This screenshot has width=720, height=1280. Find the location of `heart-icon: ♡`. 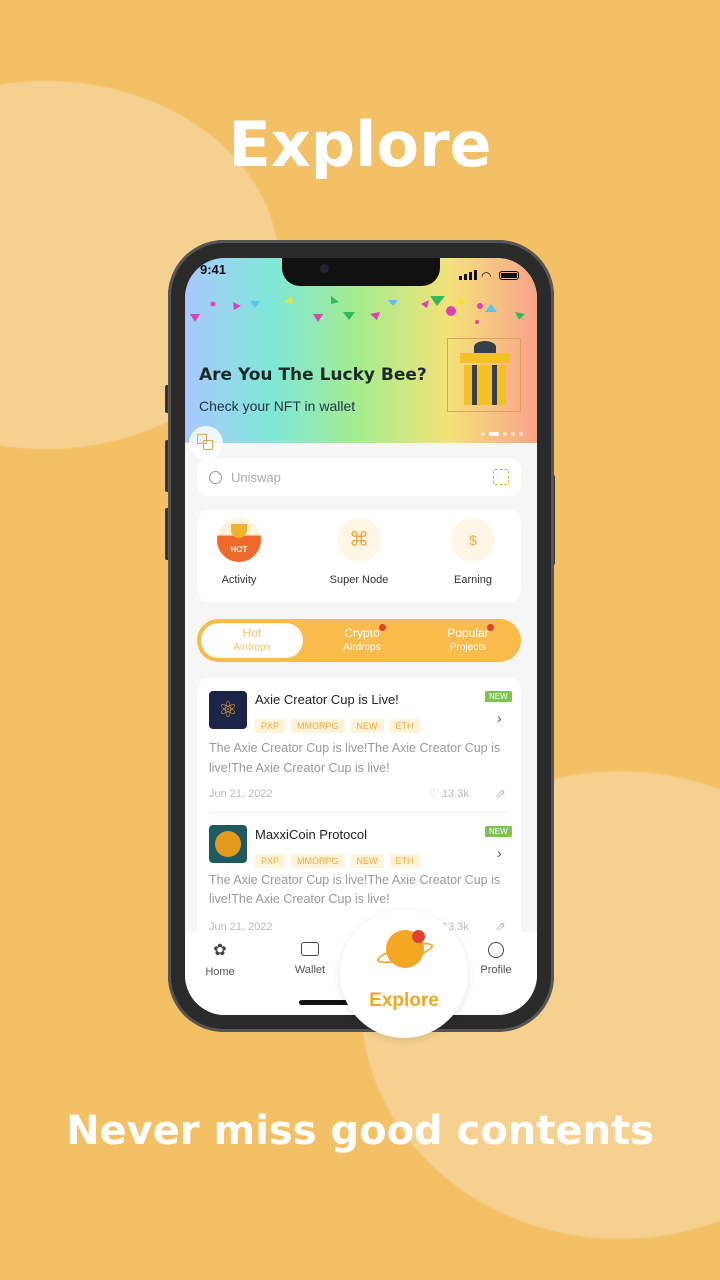

heart-icon: ♡ is located at coordinates (434, 794).